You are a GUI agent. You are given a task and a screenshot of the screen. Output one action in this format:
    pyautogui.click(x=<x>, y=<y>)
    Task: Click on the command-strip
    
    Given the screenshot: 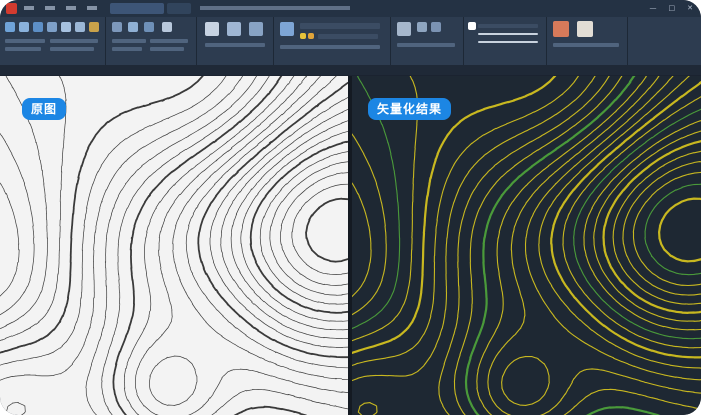 What is the action you would take?
    pyautogui.click(x=350, y=70)
    